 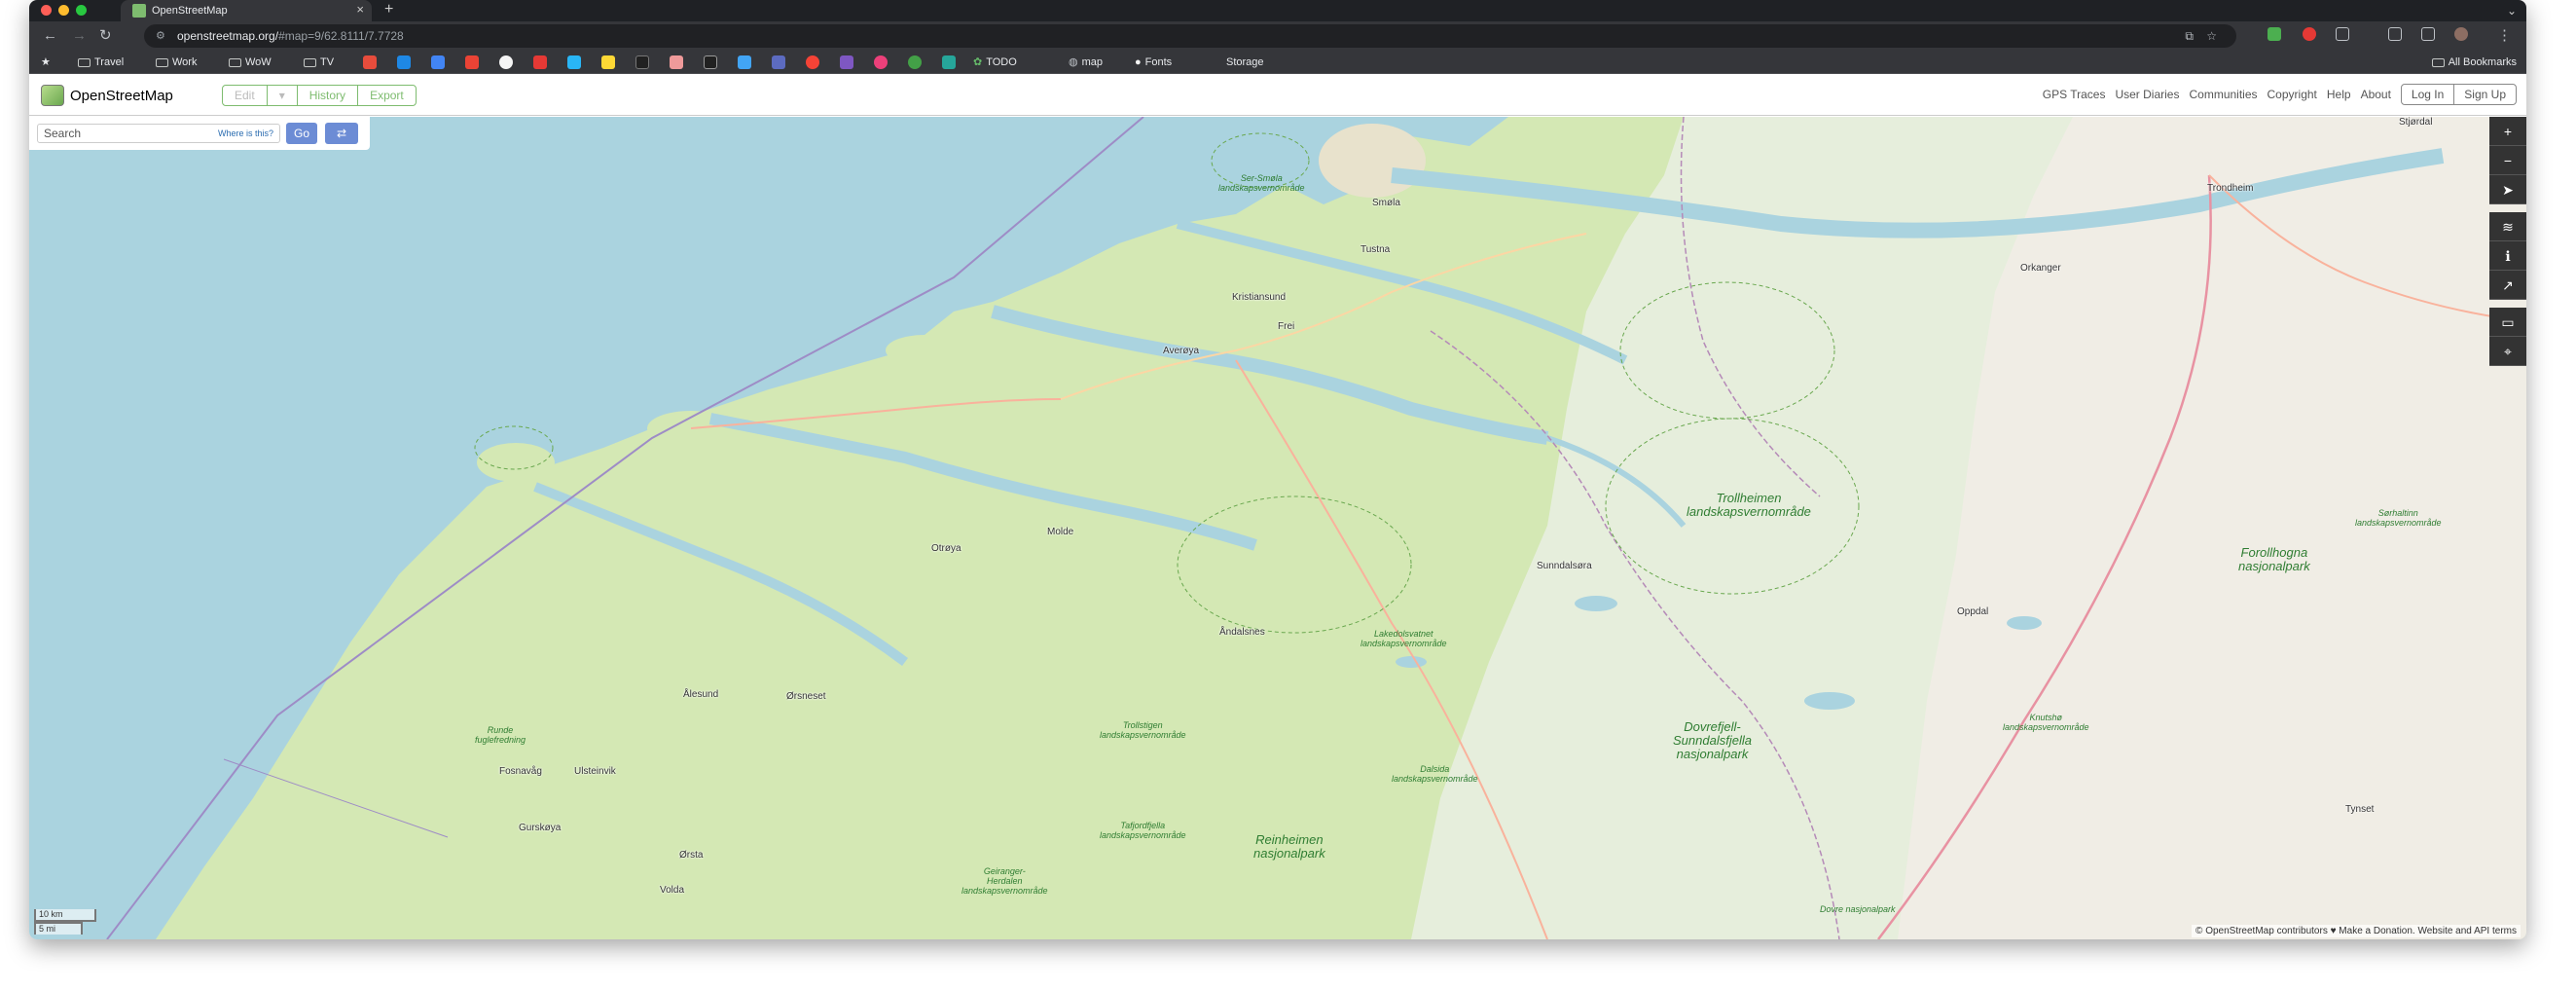 What do you see at coordinates (2507, 285) in the screenshot?
I see `share-icon: ↗` at bounding box center [2507, 285].